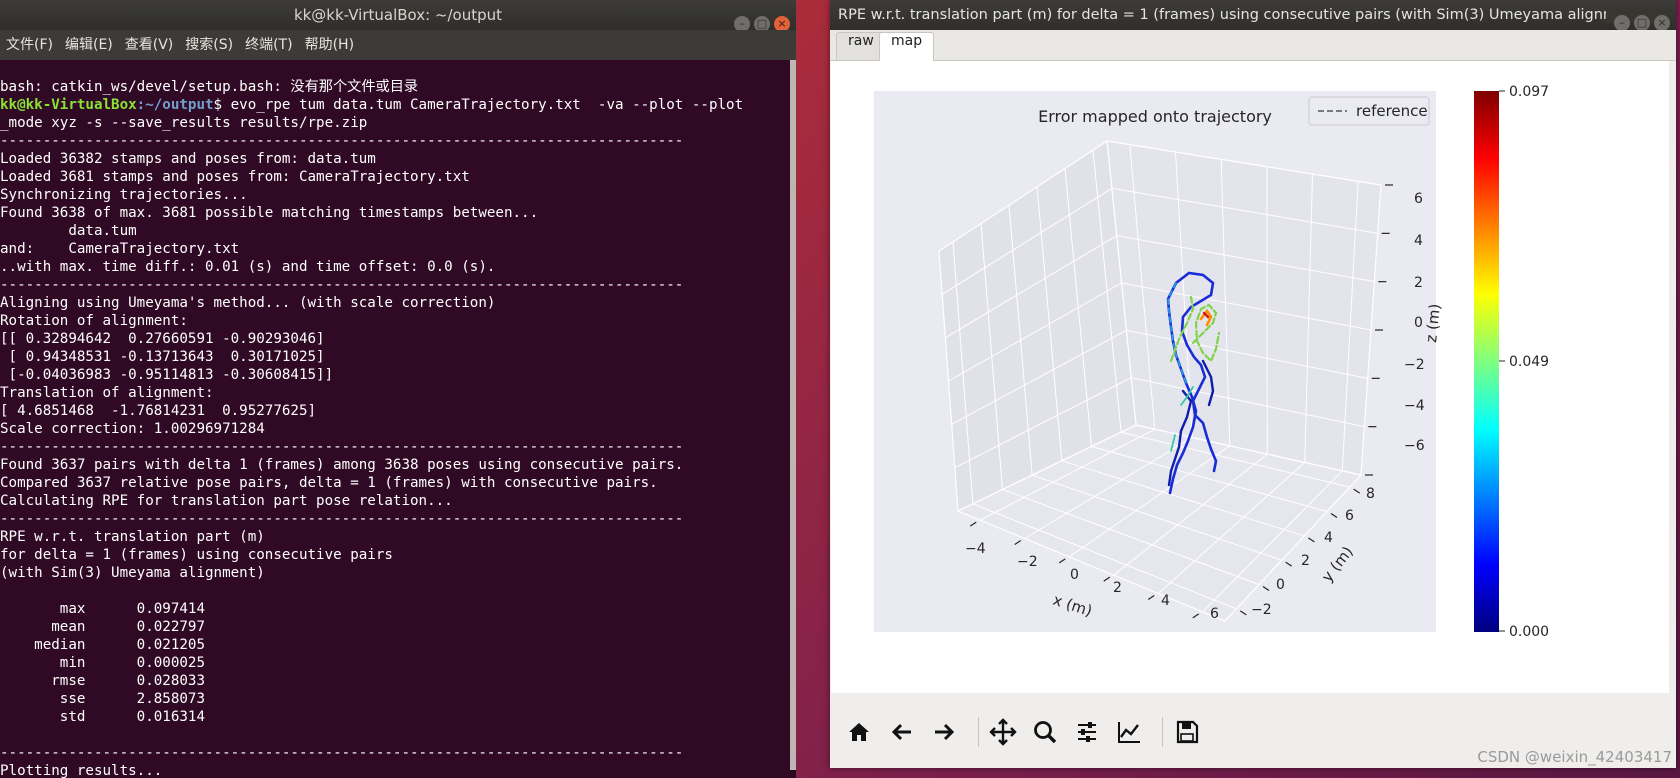 The image size is (1680, 778). Describe the element at coordinates (1414, 365) in the screenshot. I see `z-tick: −2` at that location.